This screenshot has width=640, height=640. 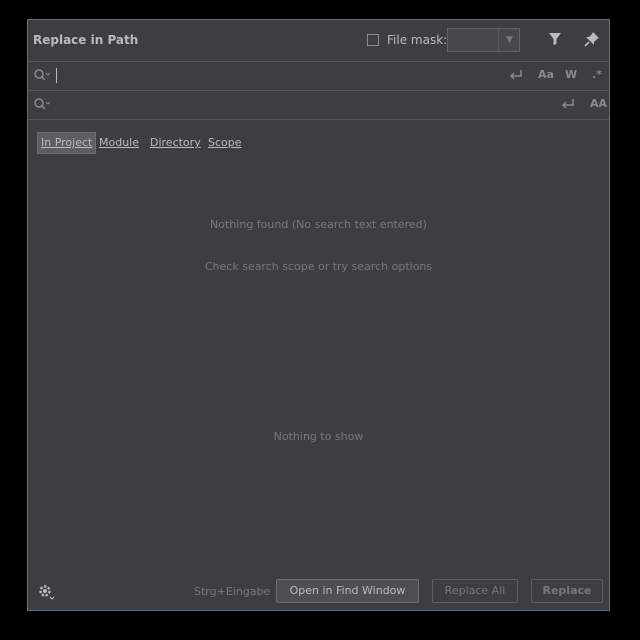 What do you see at coordinates (318, 104) in the screenshot?
I see `replace-field: AA` at bounding box center [318, 104].